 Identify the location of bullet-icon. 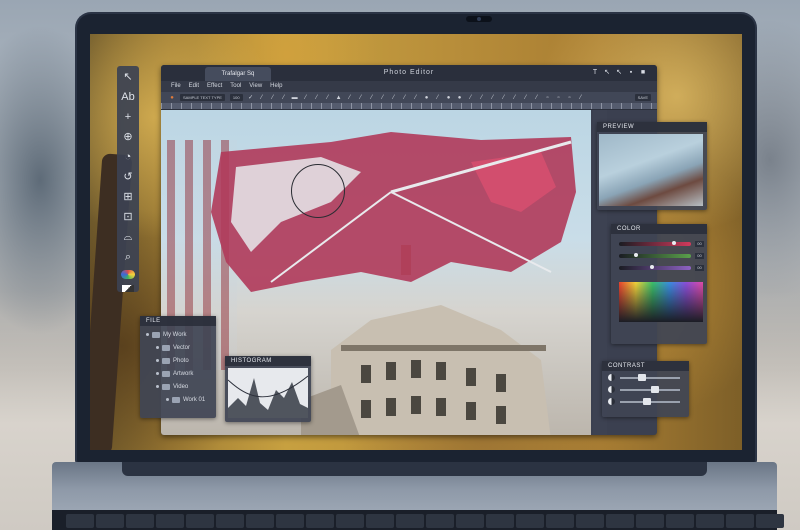
(157, 347).